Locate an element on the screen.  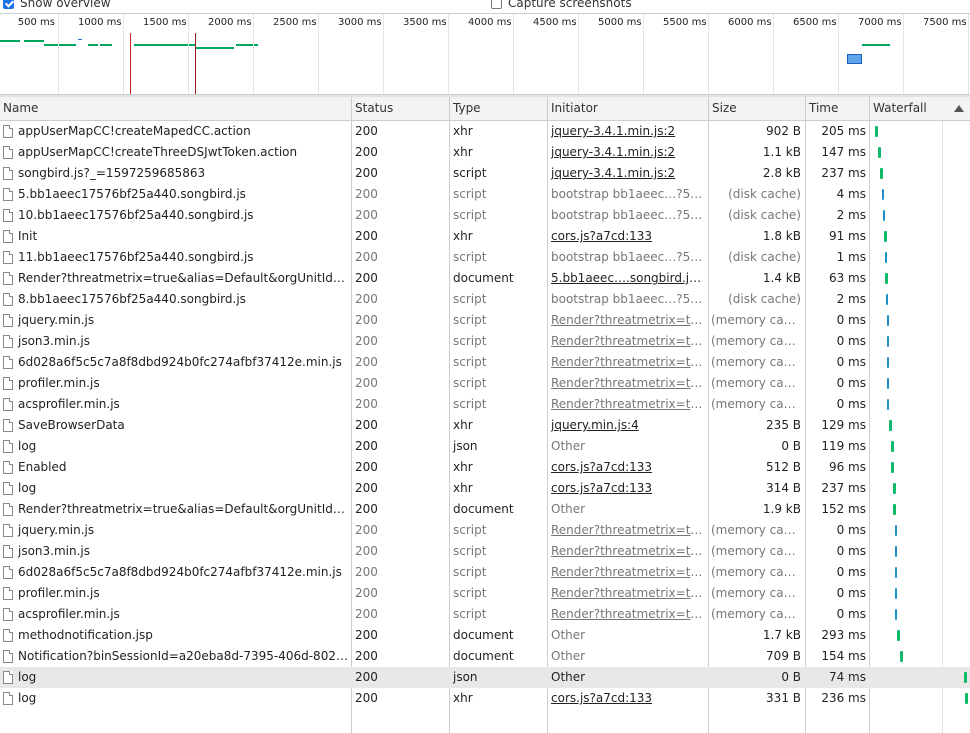
capture-screenshots-option: Capture screenshots is located at coordinates (561, 5).